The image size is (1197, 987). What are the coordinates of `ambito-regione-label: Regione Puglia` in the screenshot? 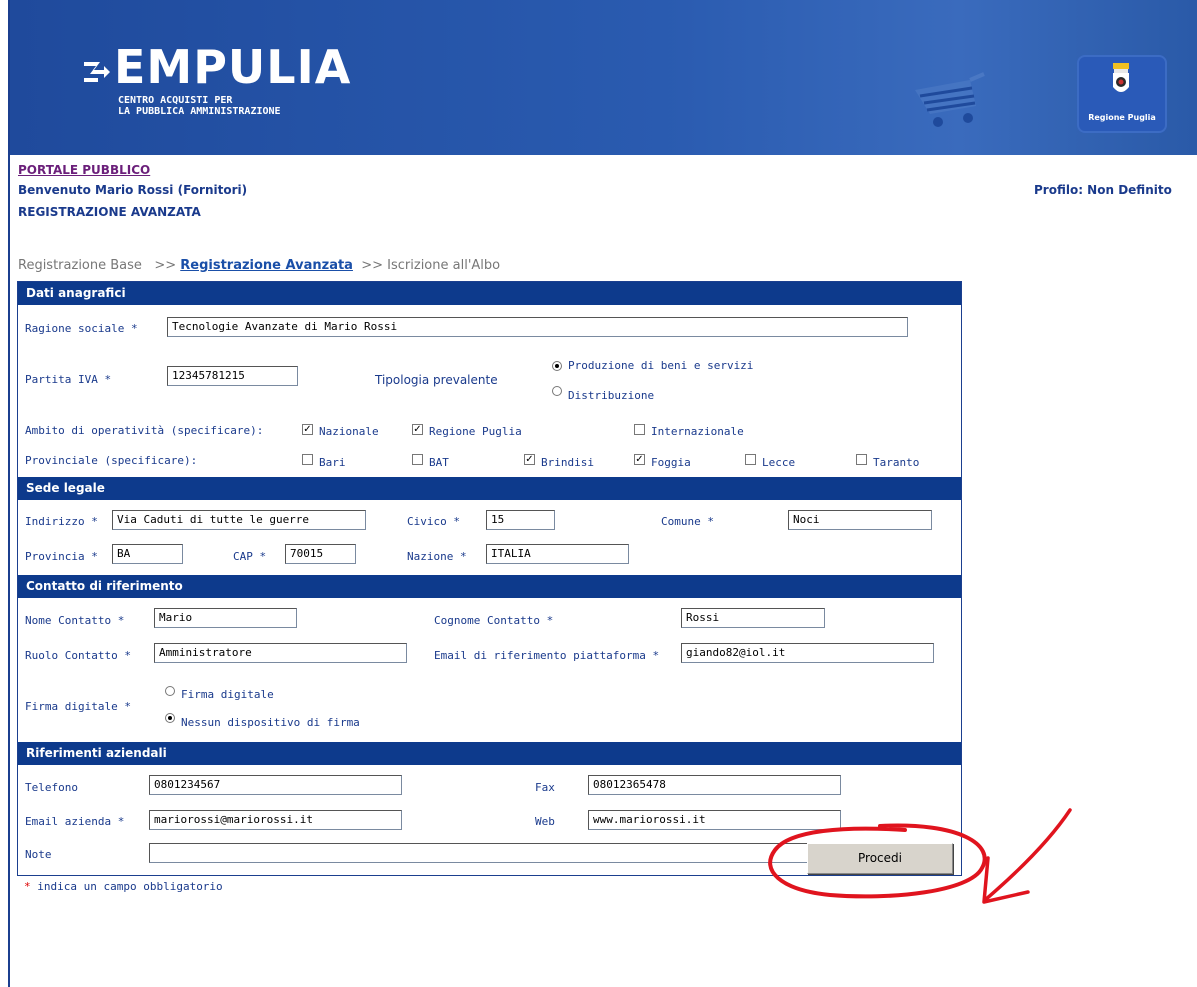 It's located at (475, 431).